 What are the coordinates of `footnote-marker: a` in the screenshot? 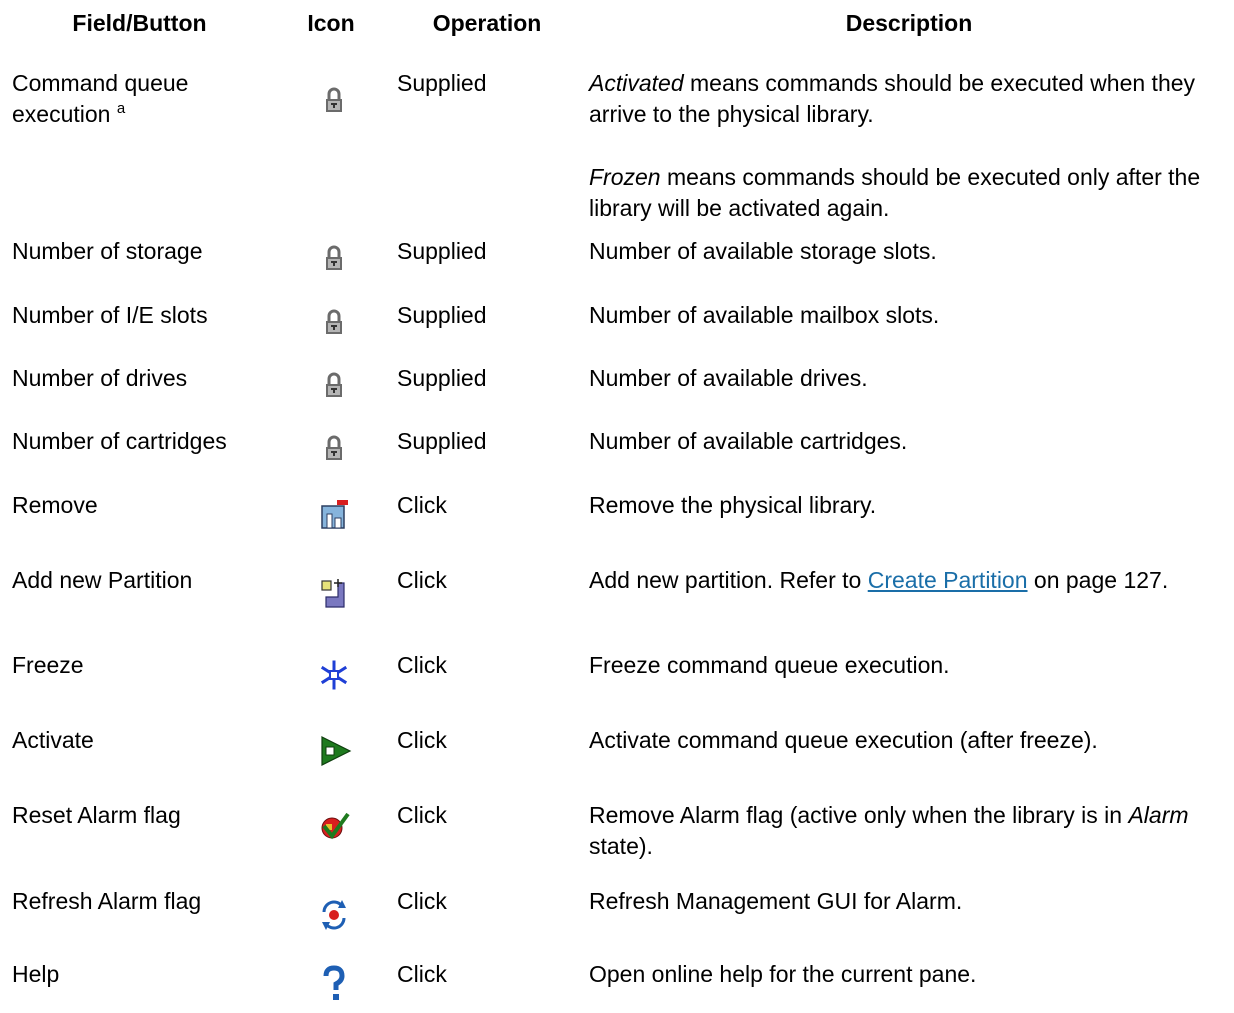 It's located at (121, 108).